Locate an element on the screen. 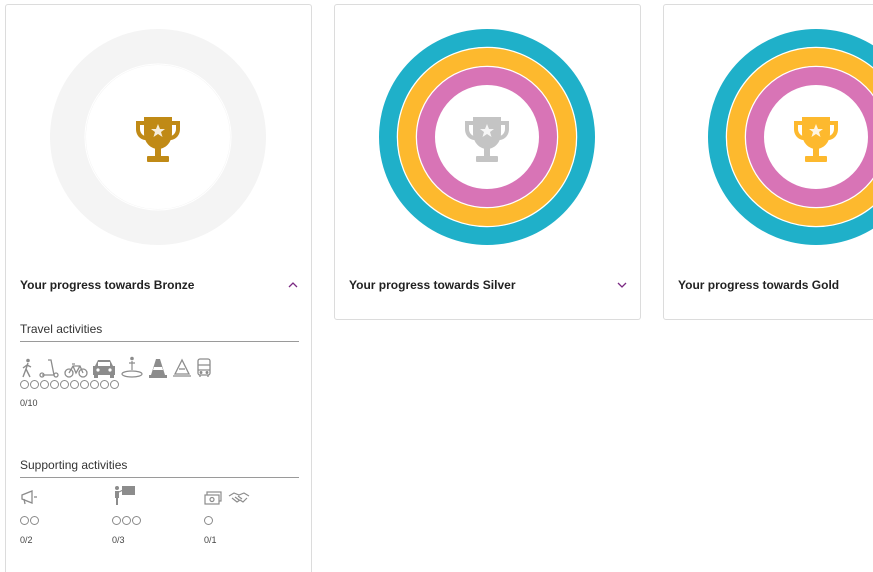 Image resolution: width=873 pixels, height=572 pixels. card-title: Your progress towards Bronze is located at coordinates (107, 285).